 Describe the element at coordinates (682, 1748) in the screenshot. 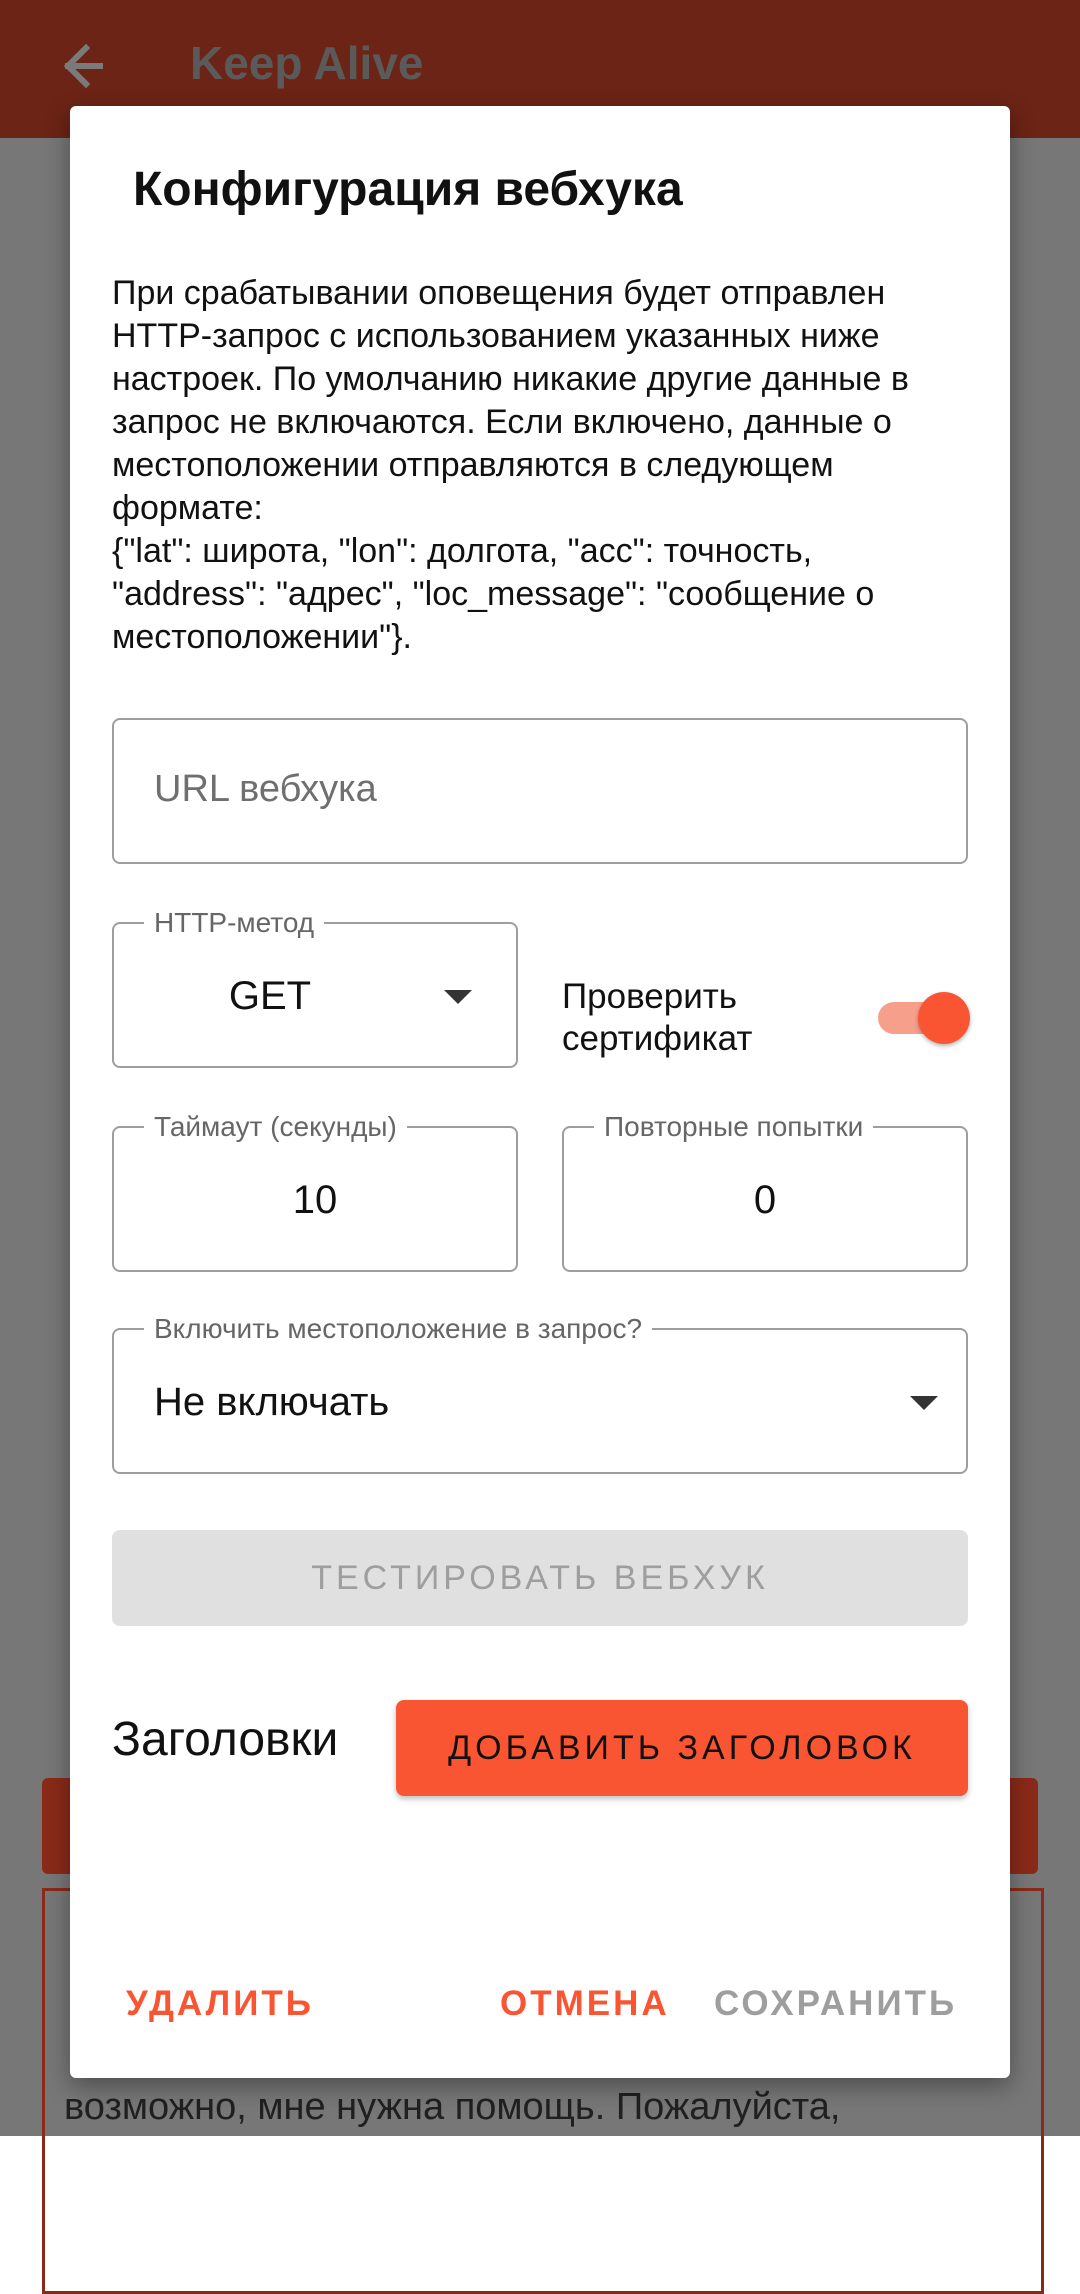

I see `add-header-button: ДОБАВИТЬ ЗАГОЛОВОК` at that location.